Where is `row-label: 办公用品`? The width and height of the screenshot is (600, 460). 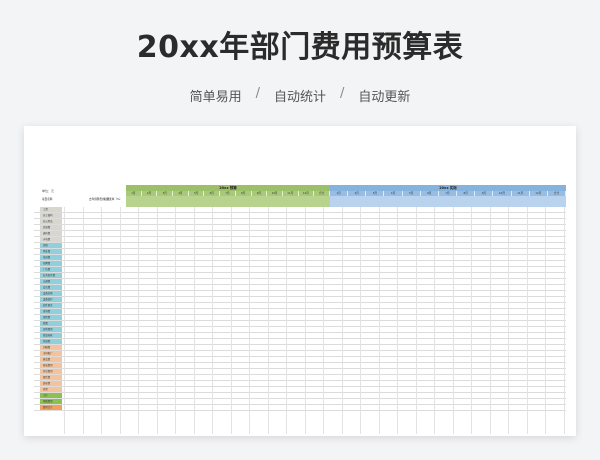 row-label: 办公用品 is located at coordinates (48, 221).